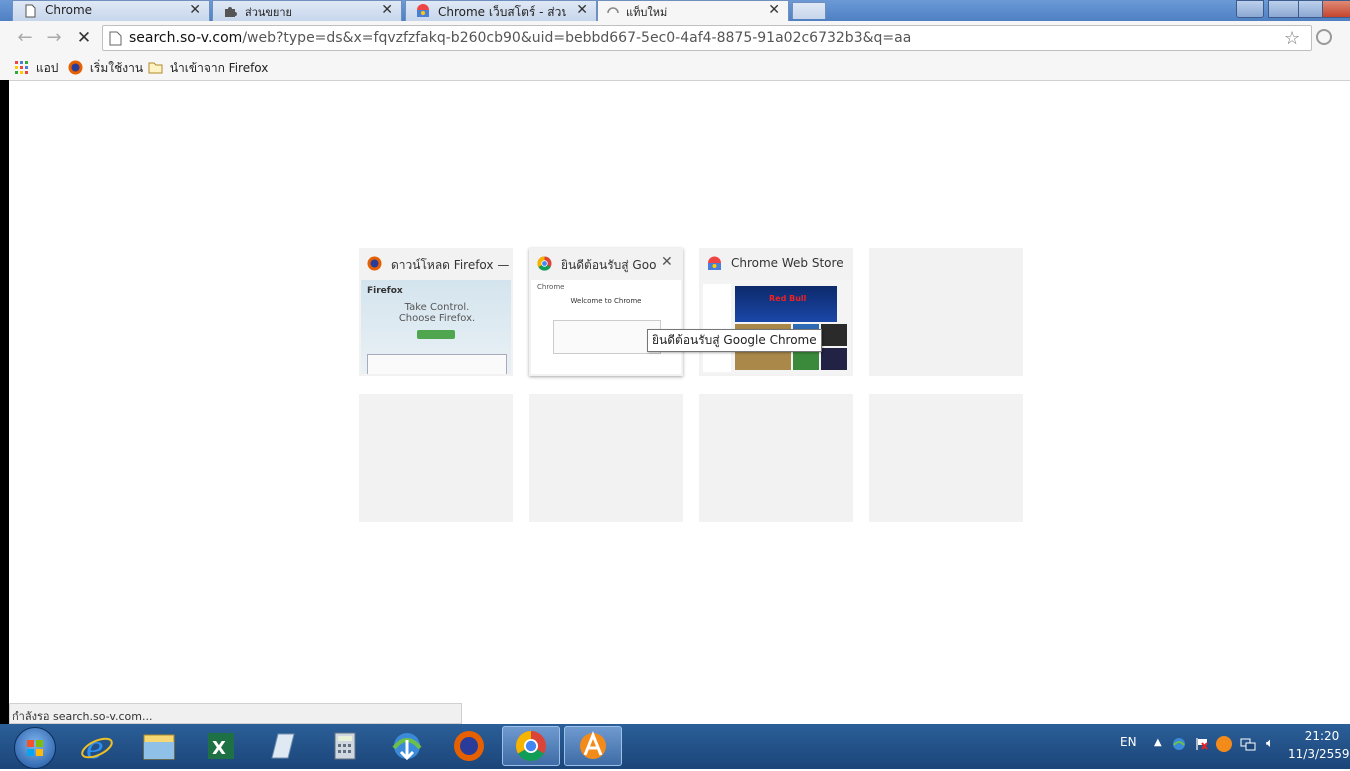 The image size is (1350, 771). I want to click on svg-text: X, so click(219, 748).